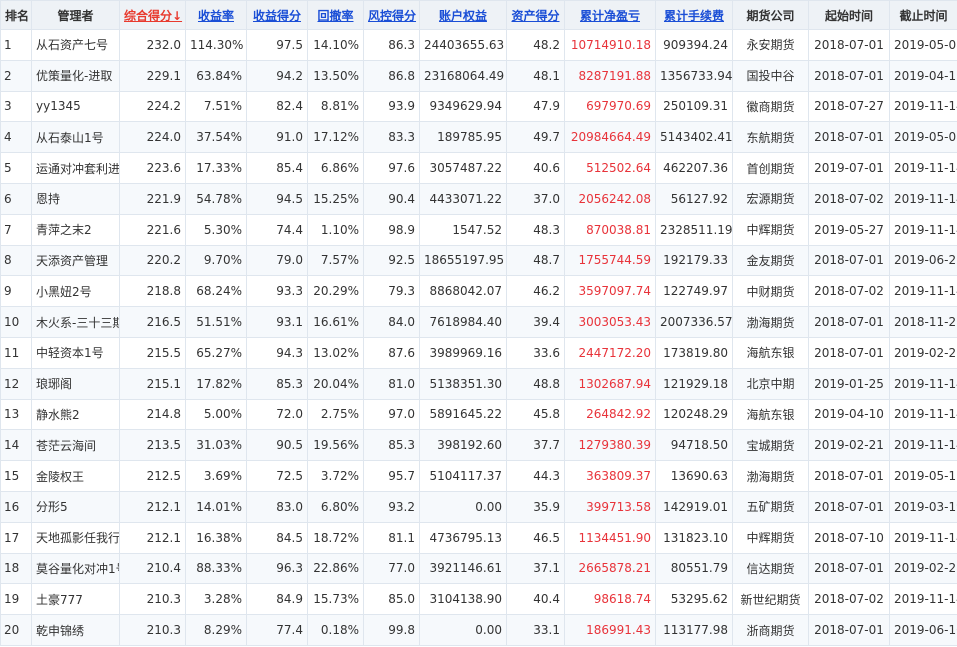 Image resolution: width=957 pixels, height=647 pixels. What do you see at coordinates (277, 229) in the screenshot?
I see `cell-return-score: 74.4` at bounding box center [277, 229].